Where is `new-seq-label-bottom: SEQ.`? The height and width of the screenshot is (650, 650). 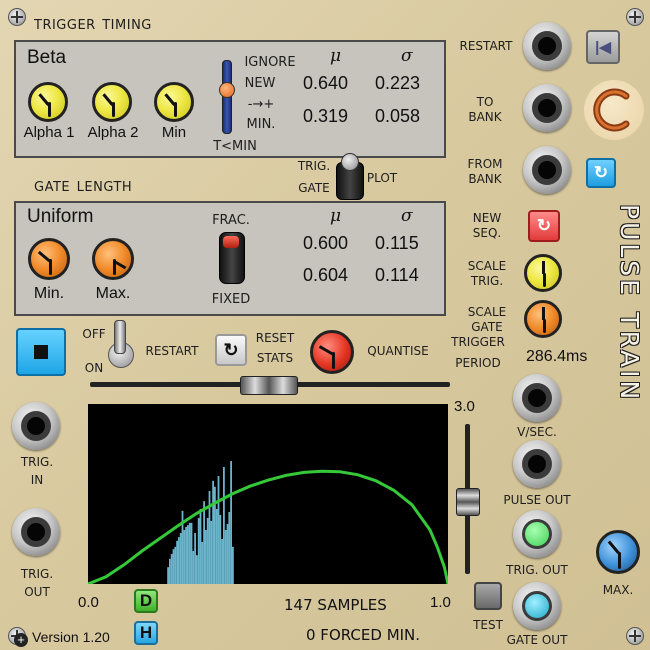 new-seq-label-bottom: SEQ. is located at coordinates (487, 233).